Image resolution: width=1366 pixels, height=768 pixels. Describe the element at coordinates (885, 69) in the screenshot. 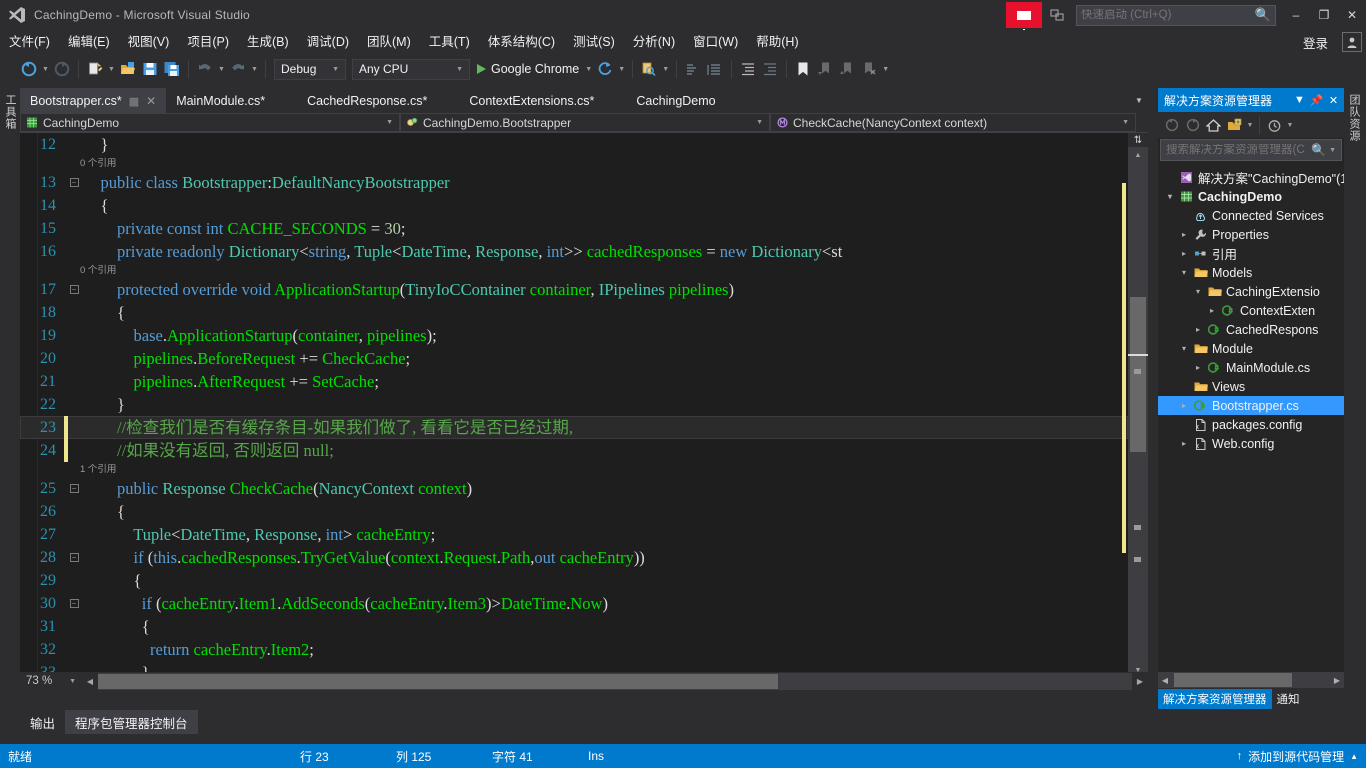

I see `toolbar-overflow-icon: ▼` at that location.